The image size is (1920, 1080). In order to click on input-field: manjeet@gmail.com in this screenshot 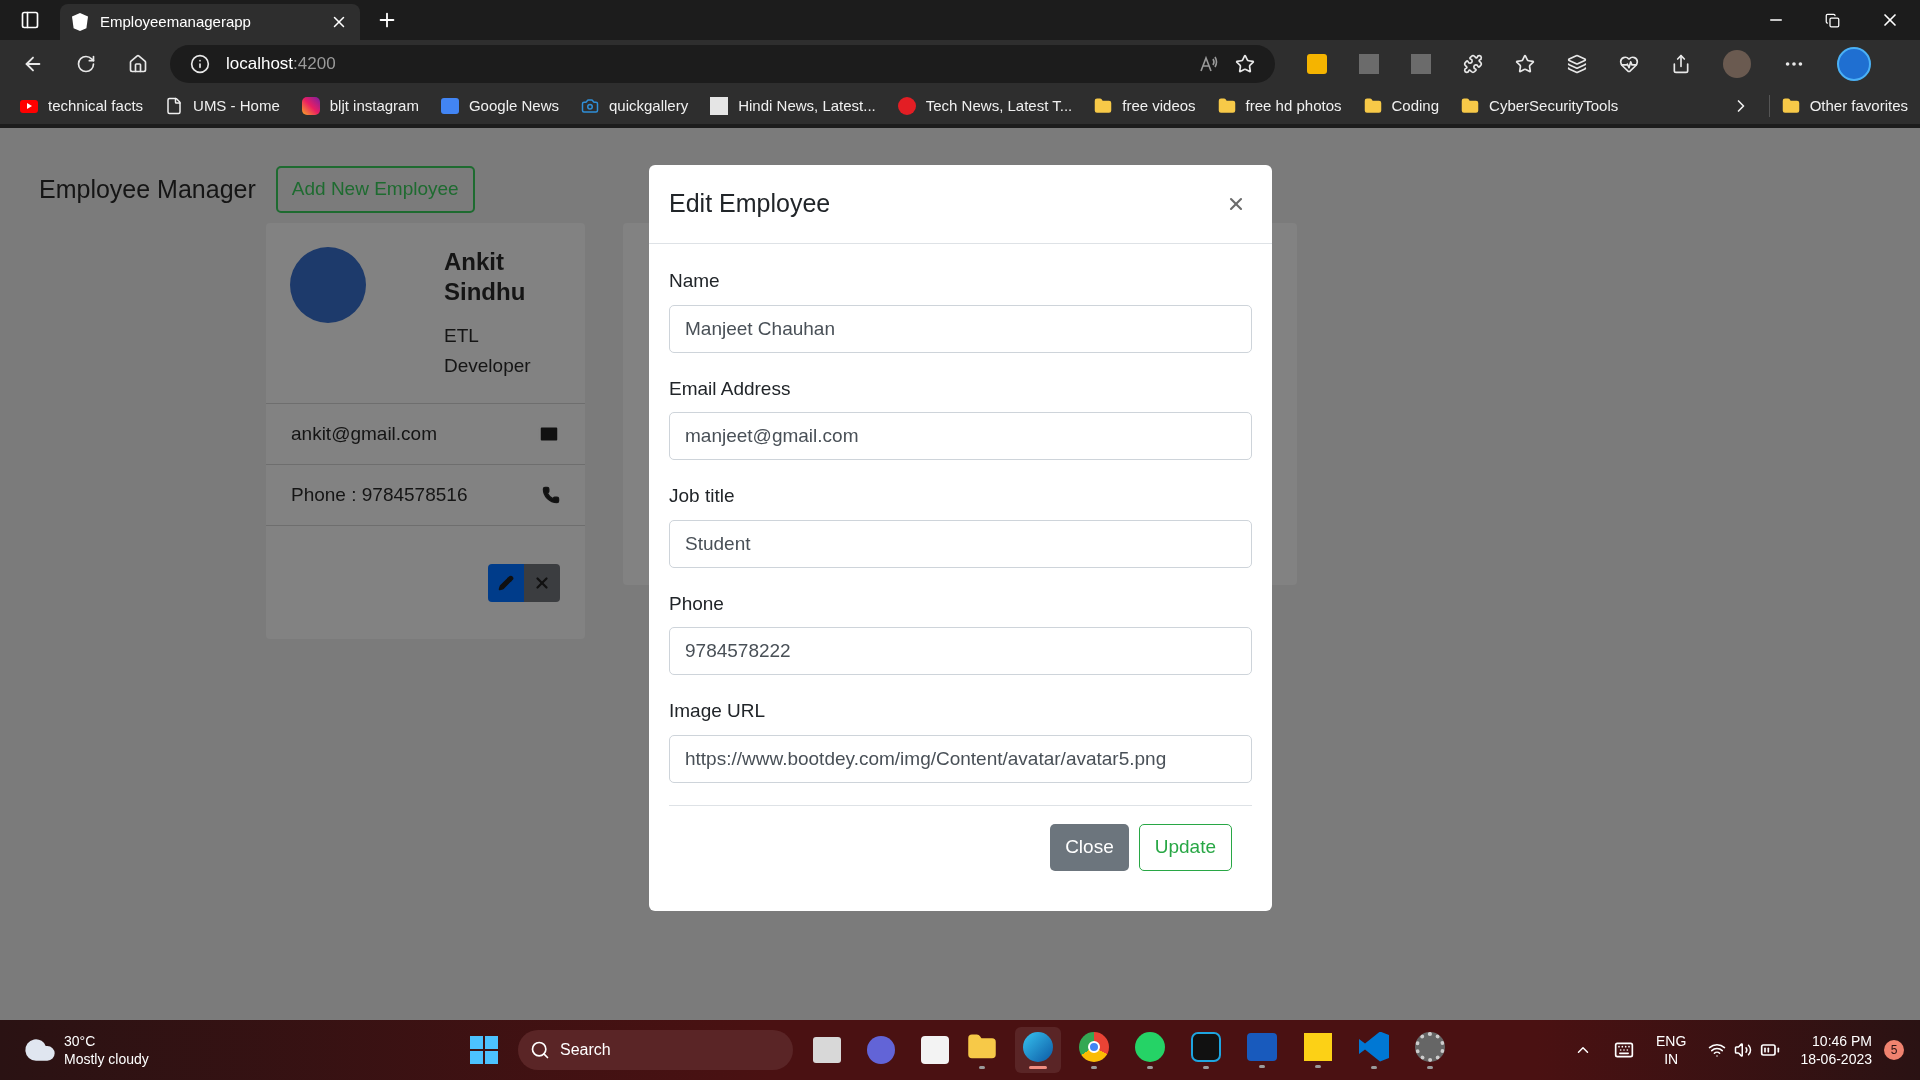, I will do `click(960, 436)`.